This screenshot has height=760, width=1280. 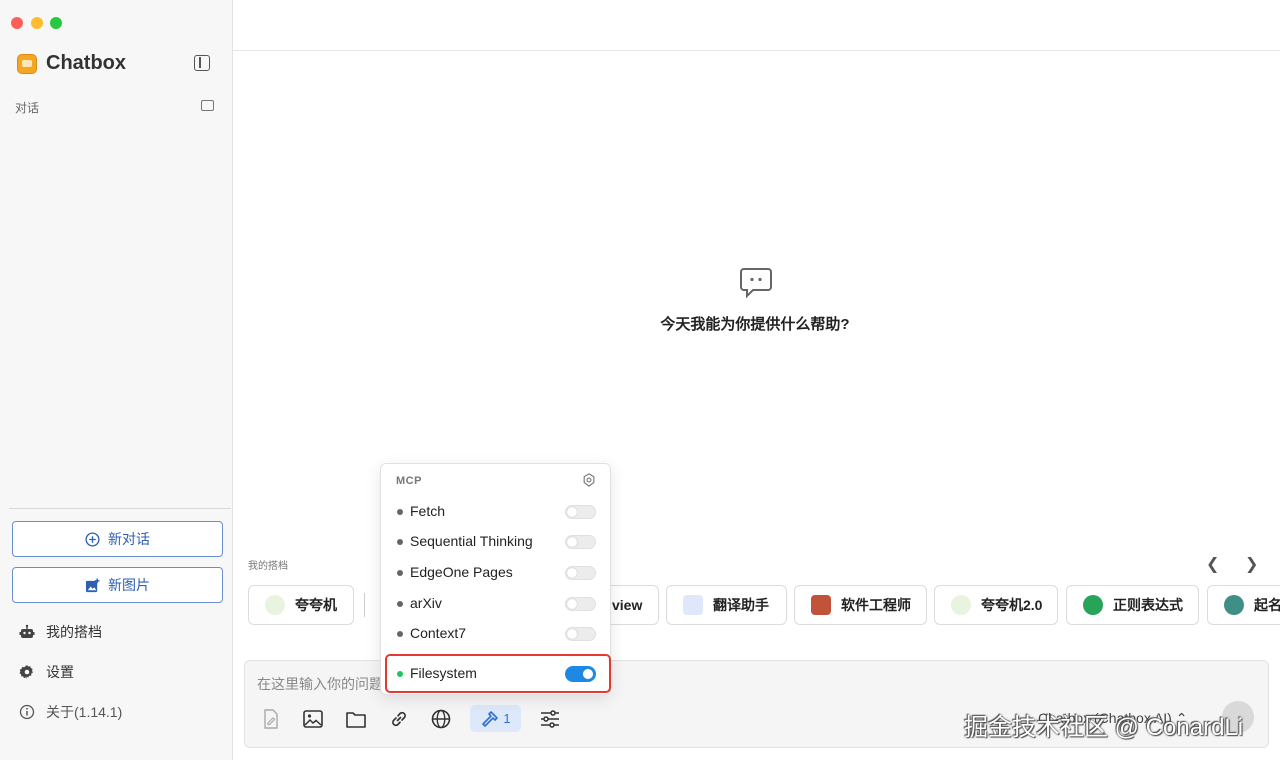 I want to click on globe-icon, so click(x=441, y=719).